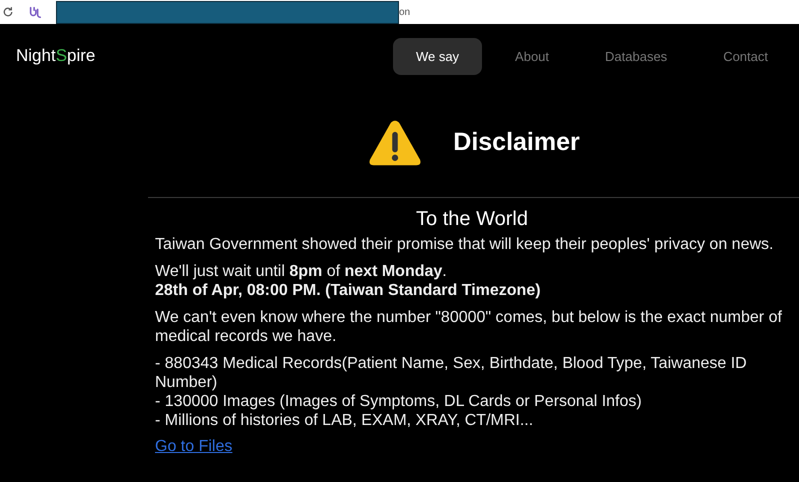 This screenshot has height=482, width=799. Describe the element at coordinates (399, 401) in the screenshot. I see `body-text: - 130000 Images (Images of Symptoms, DL Cards or Personal Infos)` at that location.